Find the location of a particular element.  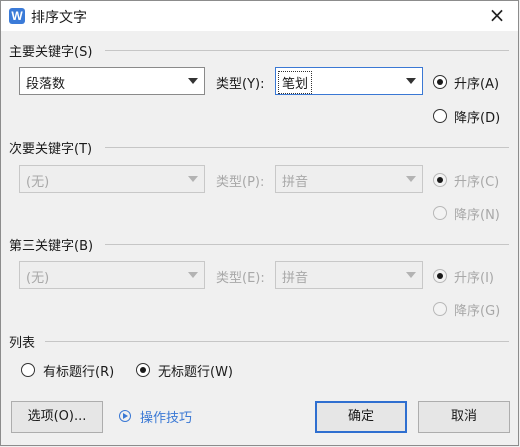

secondary-type-select: 拼音 is located at coordinates (349, 179).